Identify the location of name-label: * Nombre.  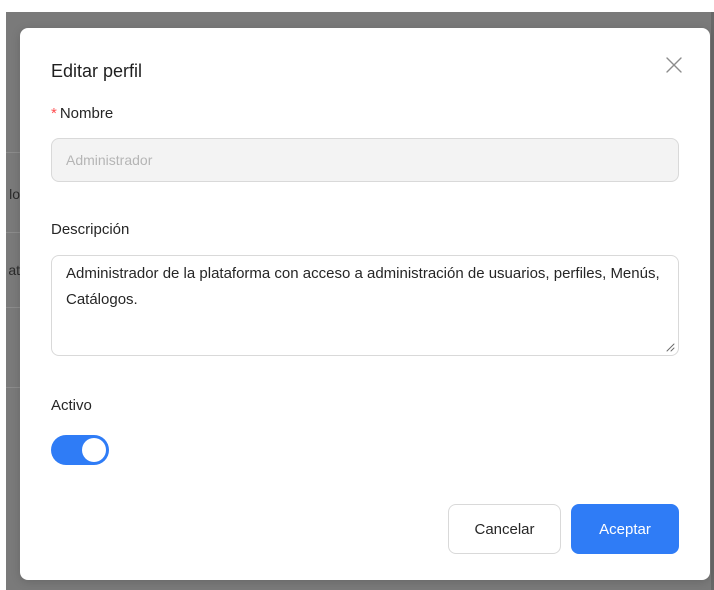
(82, 113).